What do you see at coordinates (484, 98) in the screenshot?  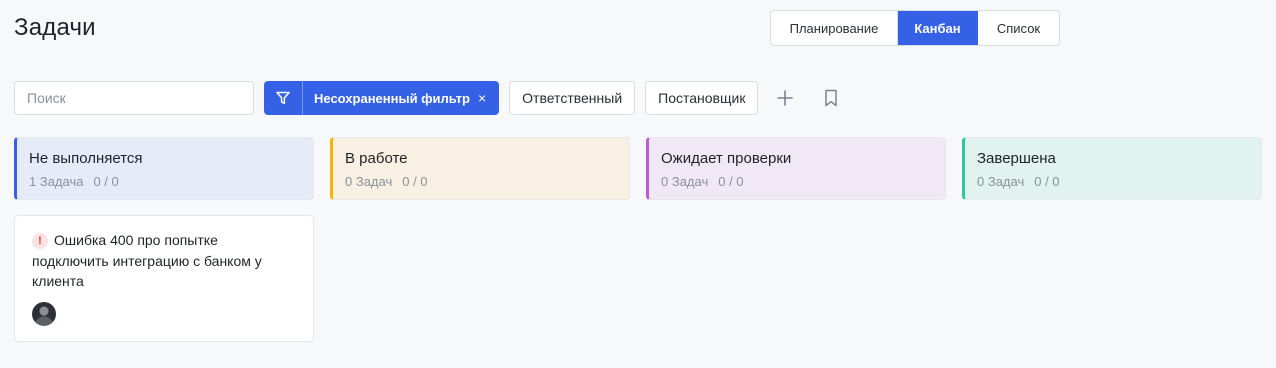 I see `close-icon: ×` at bounding box center [484, 98].